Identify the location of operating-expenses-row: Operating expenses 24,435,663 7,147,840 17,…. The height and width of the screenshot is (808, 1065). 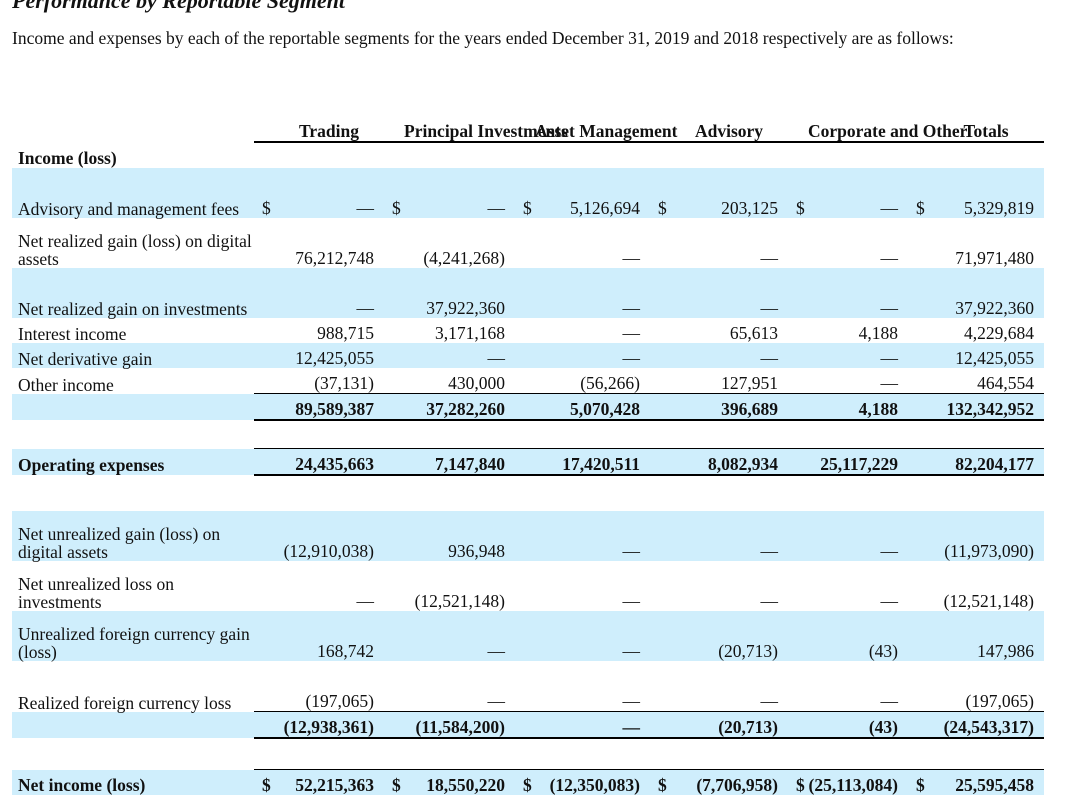
(528, 462).